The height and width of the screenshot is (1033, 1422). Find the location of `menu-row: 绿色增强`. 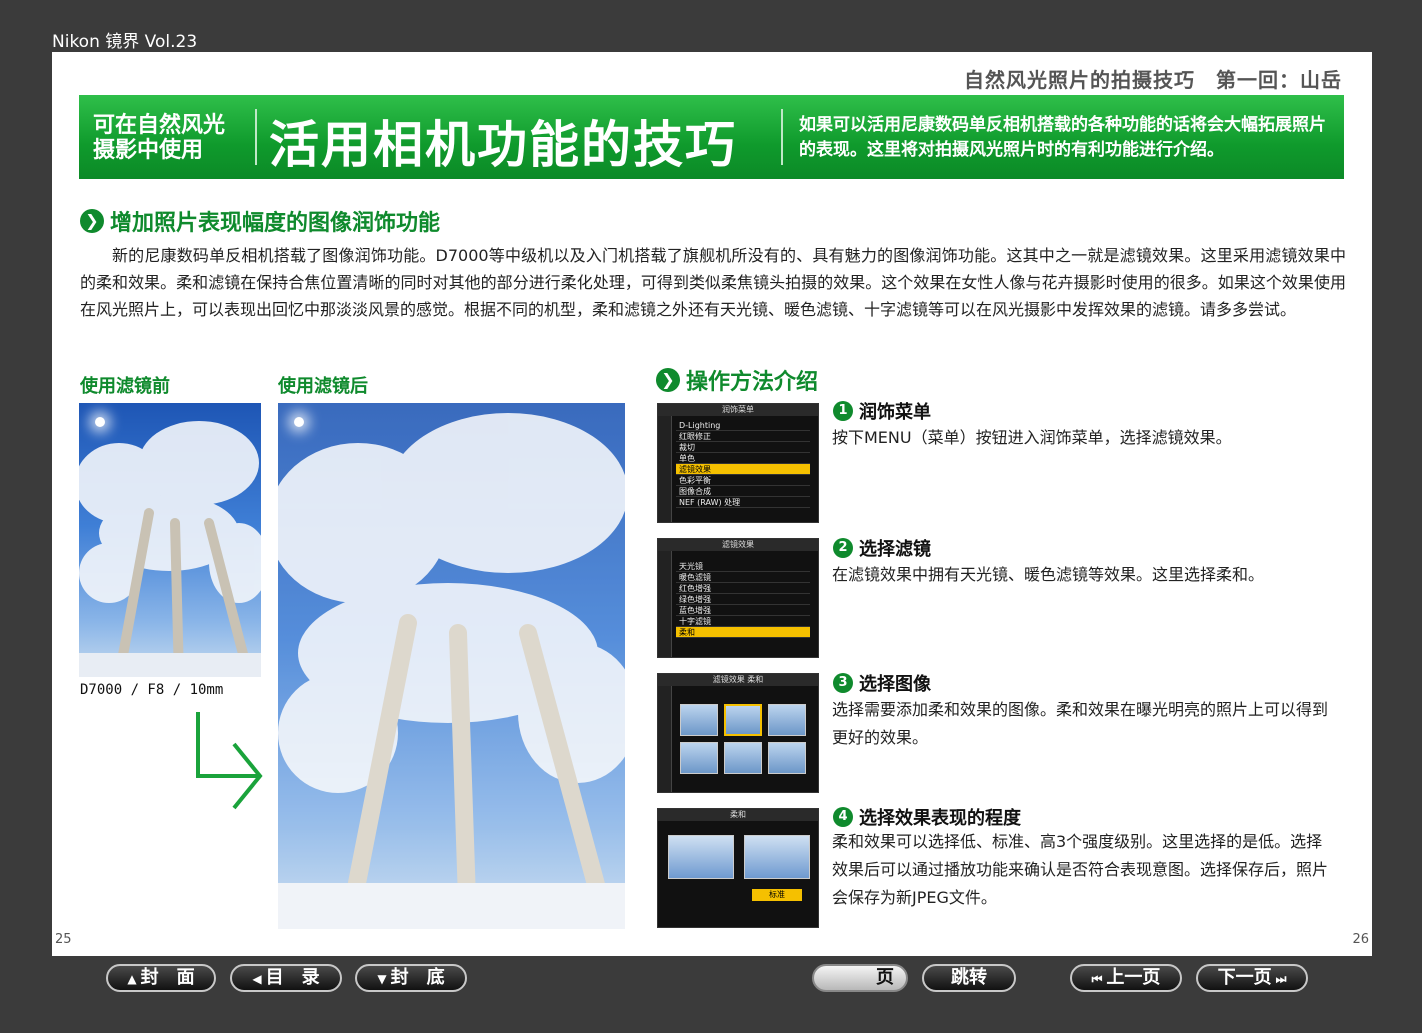

menu-row: 绿色增强 is located at coordinates (743, 599).